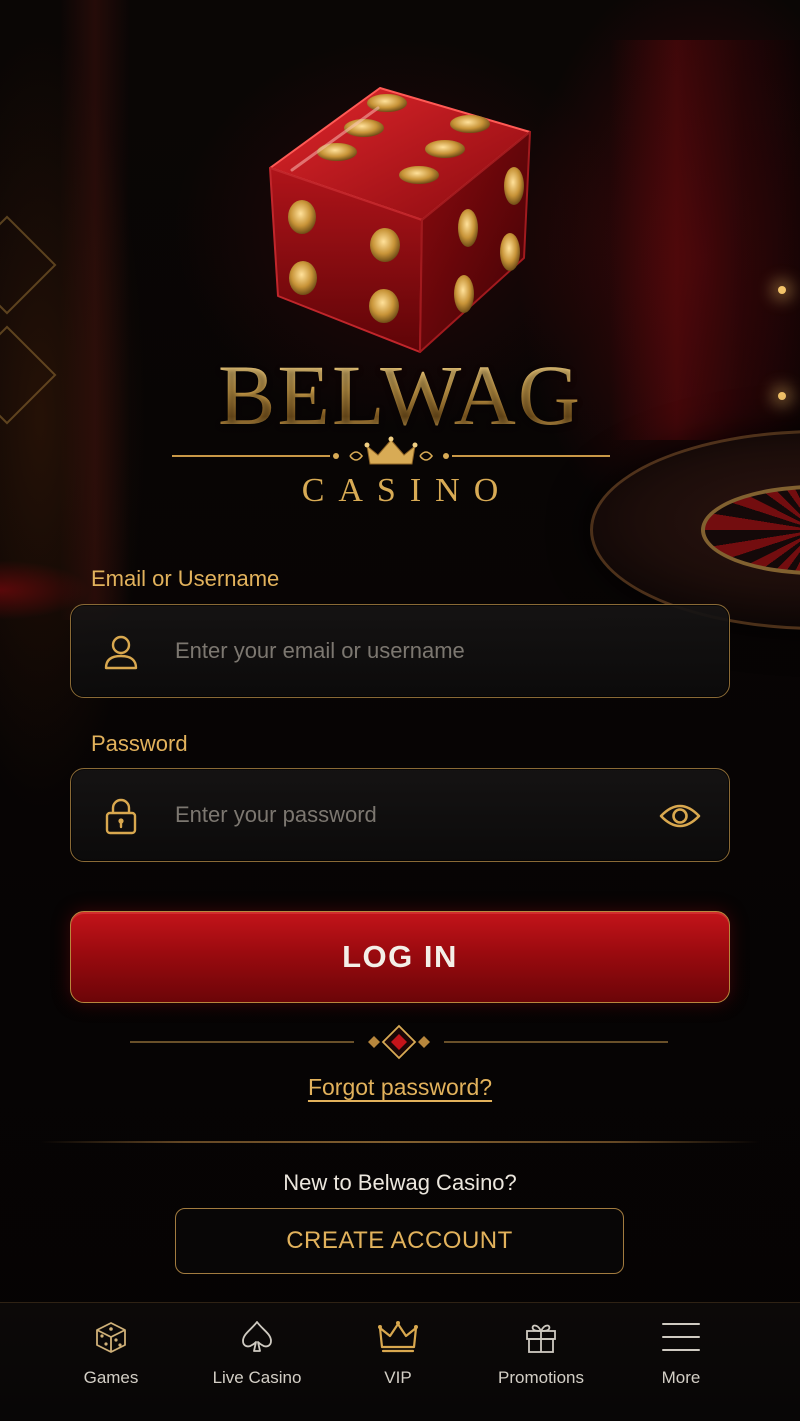  I want to click on user-icon, so click(121, 652).